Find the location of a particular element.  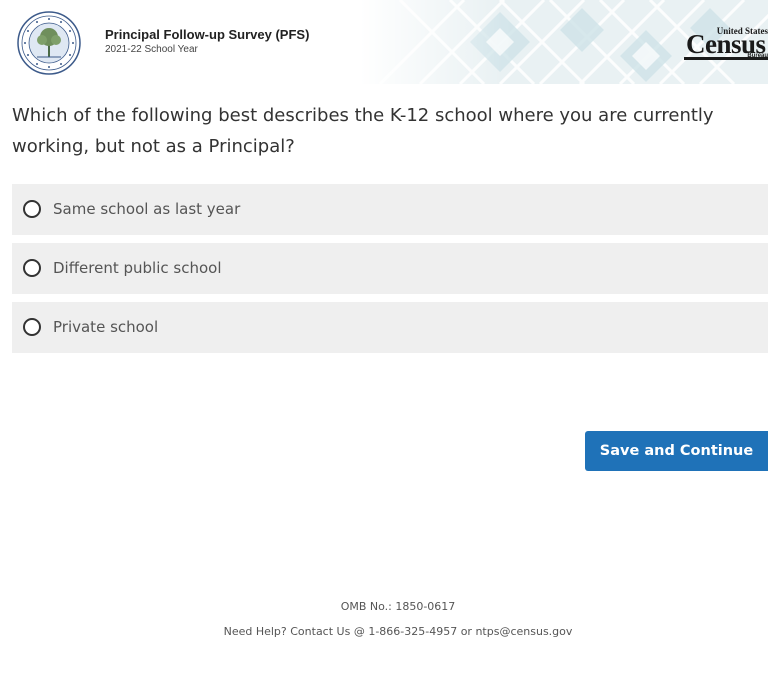

survey-title: Principal Follow-up Survey (PFS) is located at coordinates (207, 34).